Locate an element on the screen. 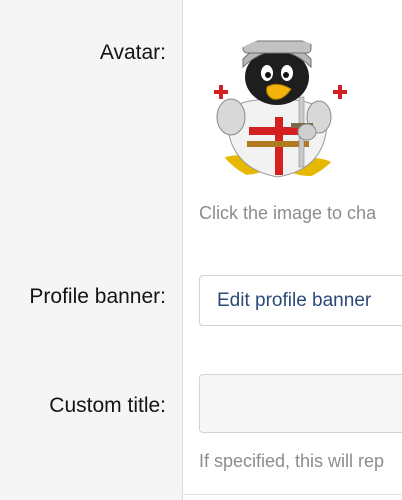 The width and height of the screenshot is (402, 500). edit-profile-banner-button: Edit profile banner is located at coordinates (300, 300).